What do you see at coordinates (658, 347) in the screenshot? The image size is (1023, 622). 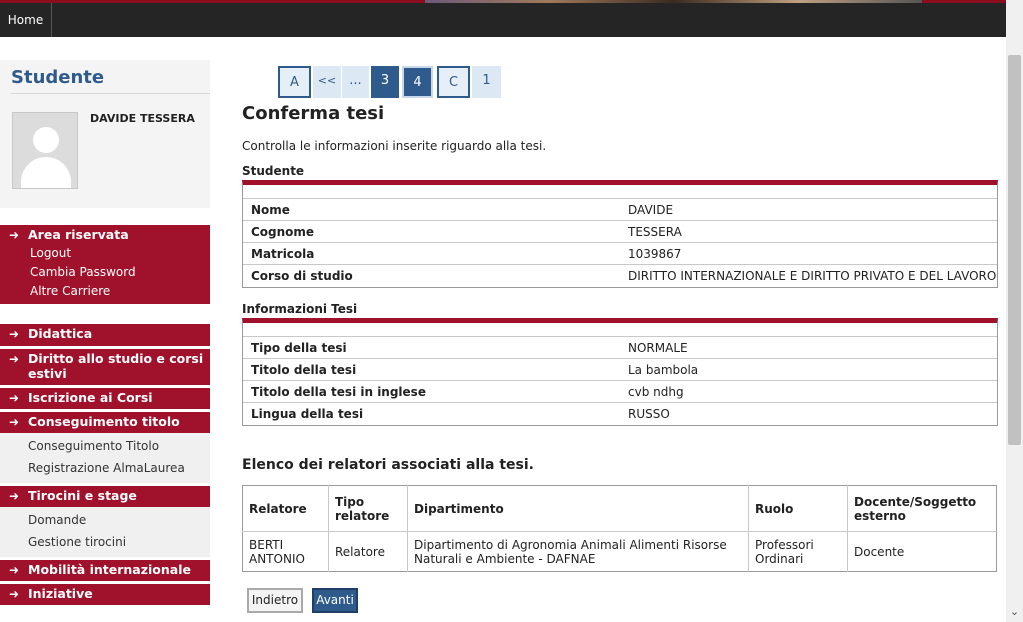 I see `row-value: NORMALE` at bounding box center [658, 347].